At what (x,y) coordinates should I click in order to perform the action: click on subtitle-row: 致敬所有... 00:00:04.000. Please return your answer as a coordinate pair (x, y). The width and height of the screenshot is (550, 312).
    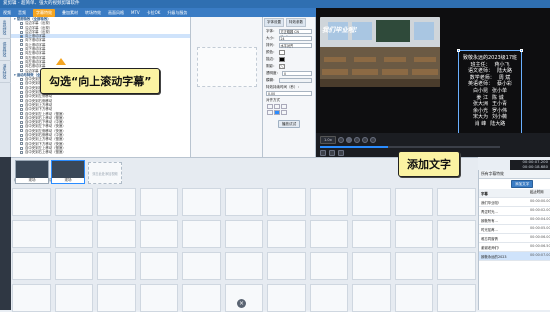
    Looking at the image, I should click on (514, 220).